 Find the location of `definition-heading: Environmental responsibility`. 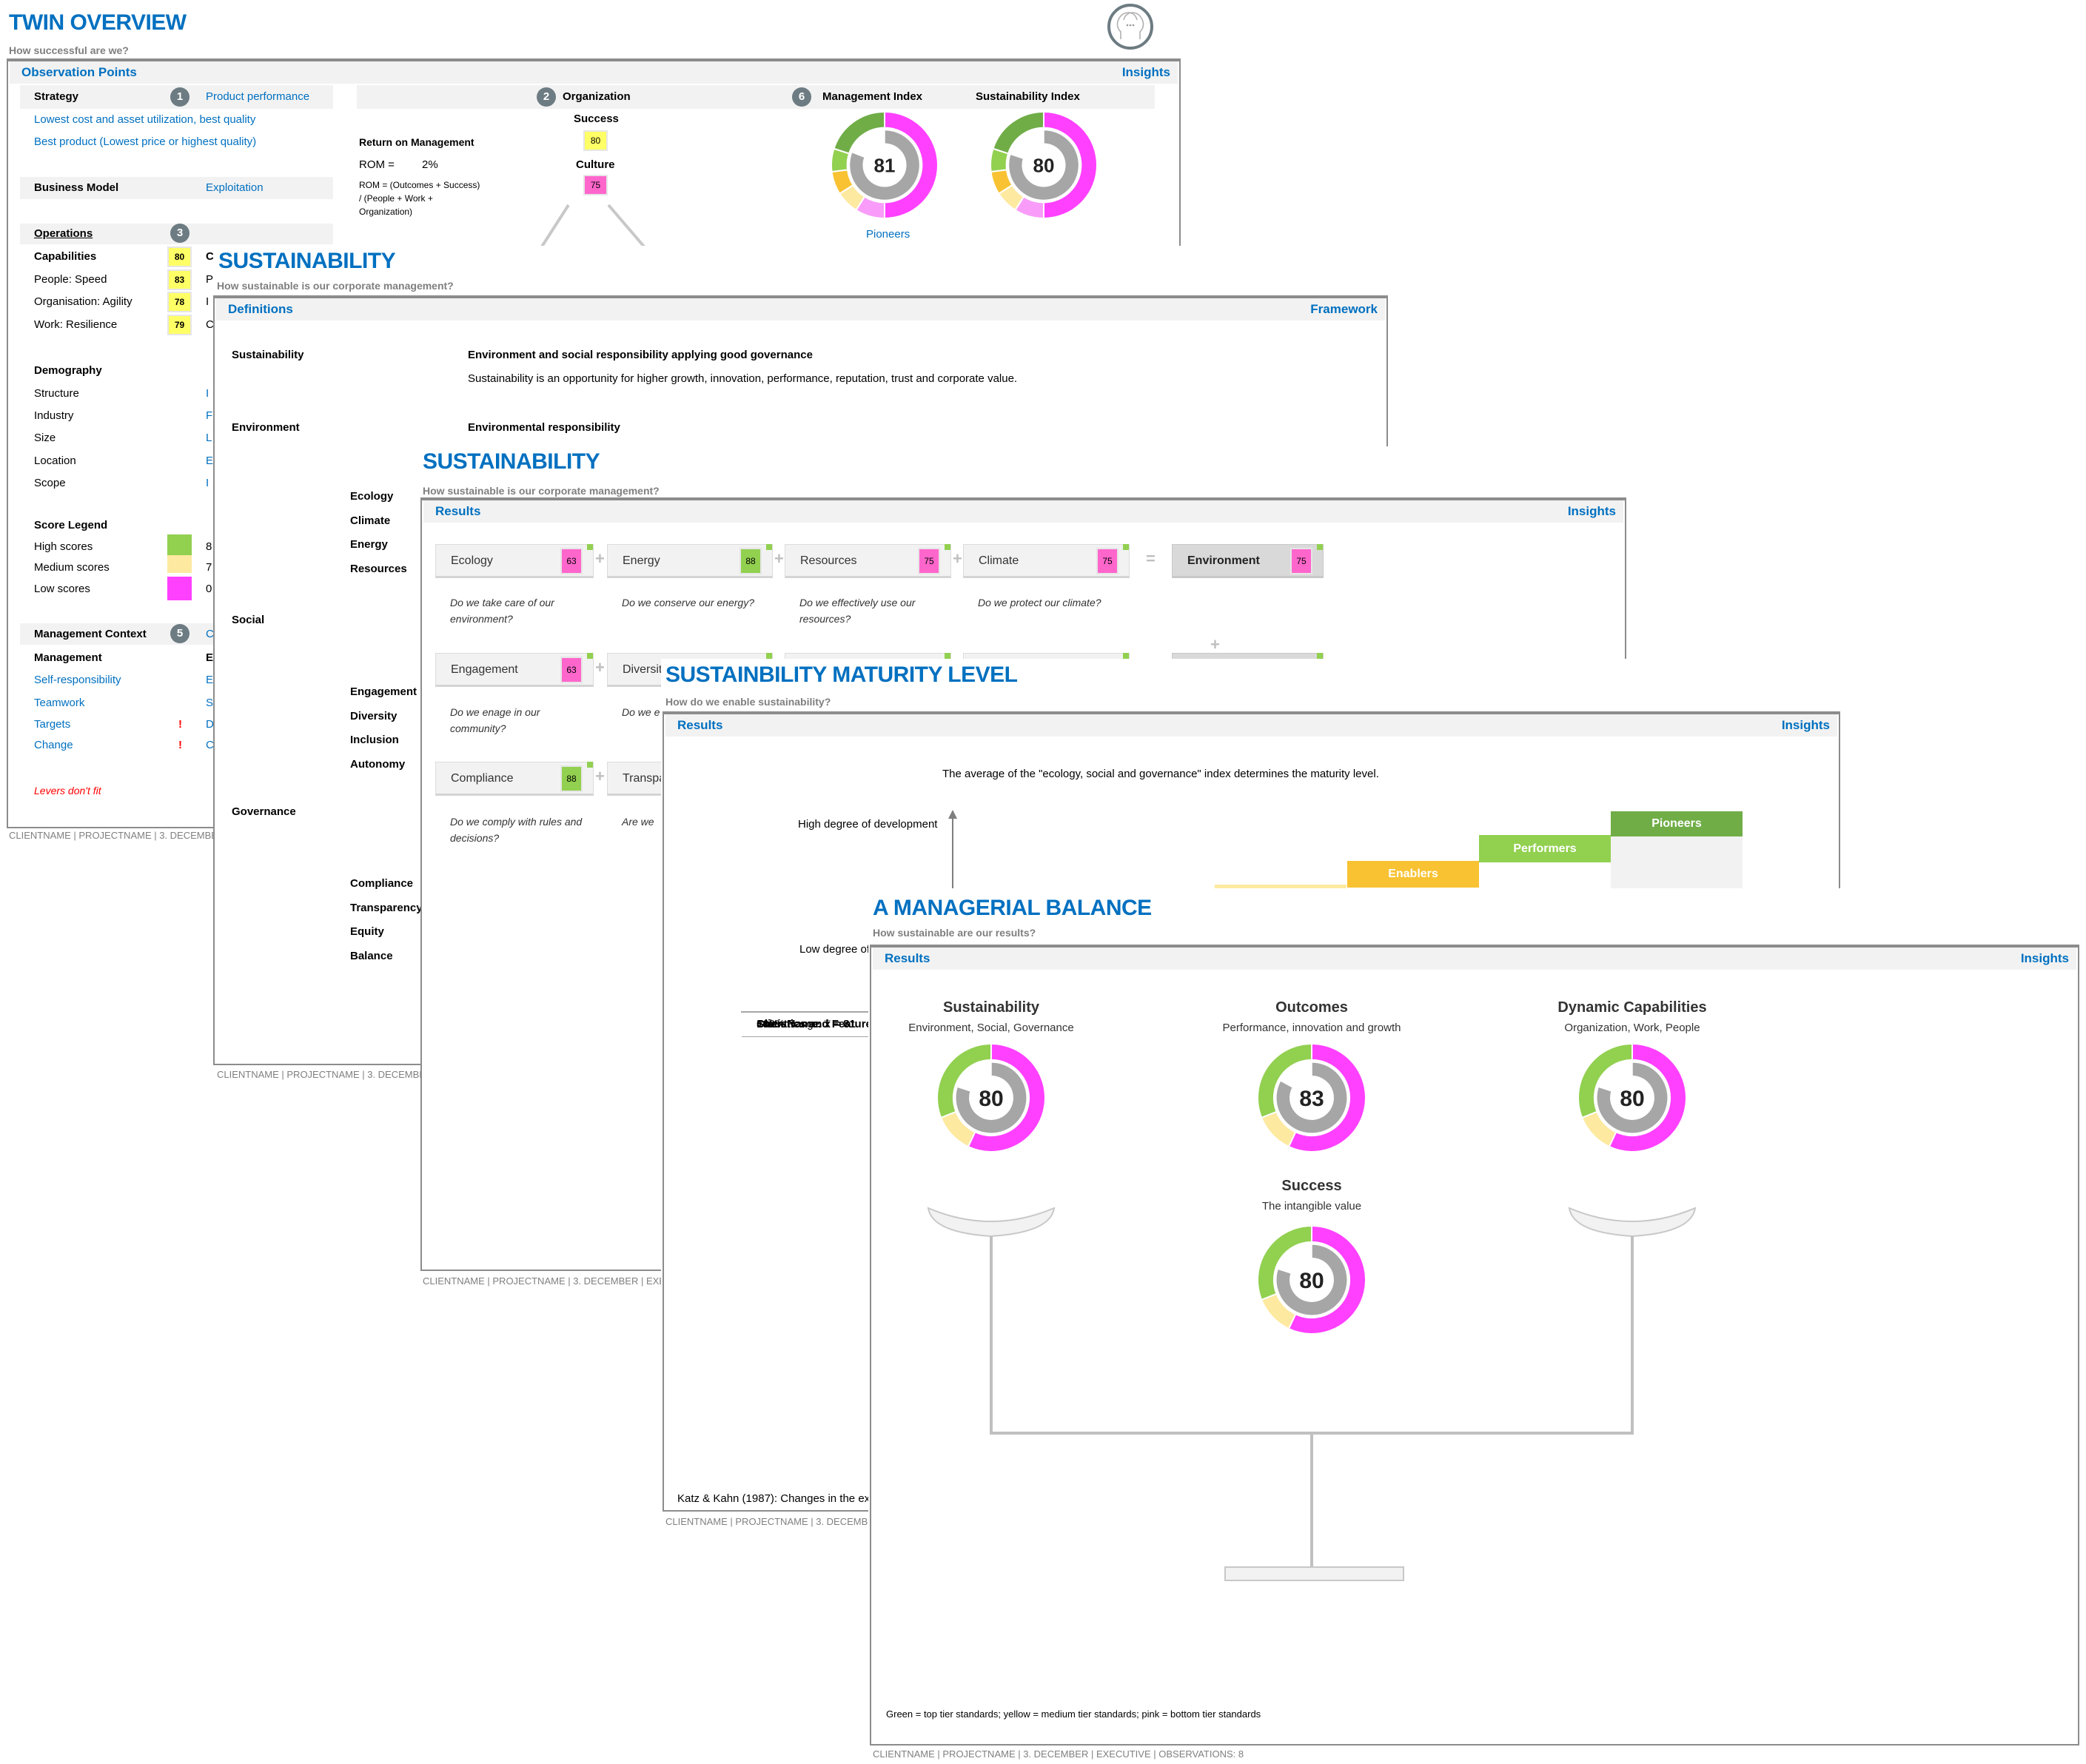

definition-heading: Environmental responsibility is located at coordinates (544, 428).